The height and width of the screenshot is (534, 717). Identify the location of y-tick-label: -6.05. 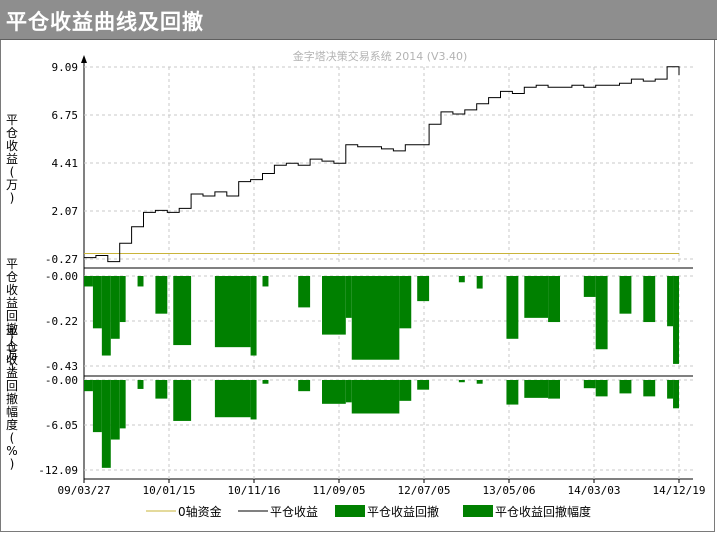
(61, 425).